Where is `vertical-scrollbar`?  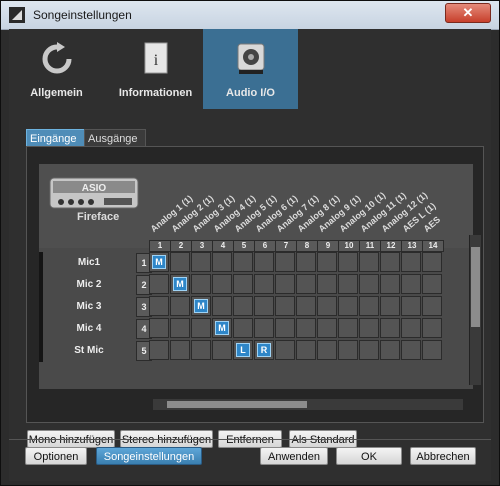
vertical-scrollbar is located at coordinates (475, 310).